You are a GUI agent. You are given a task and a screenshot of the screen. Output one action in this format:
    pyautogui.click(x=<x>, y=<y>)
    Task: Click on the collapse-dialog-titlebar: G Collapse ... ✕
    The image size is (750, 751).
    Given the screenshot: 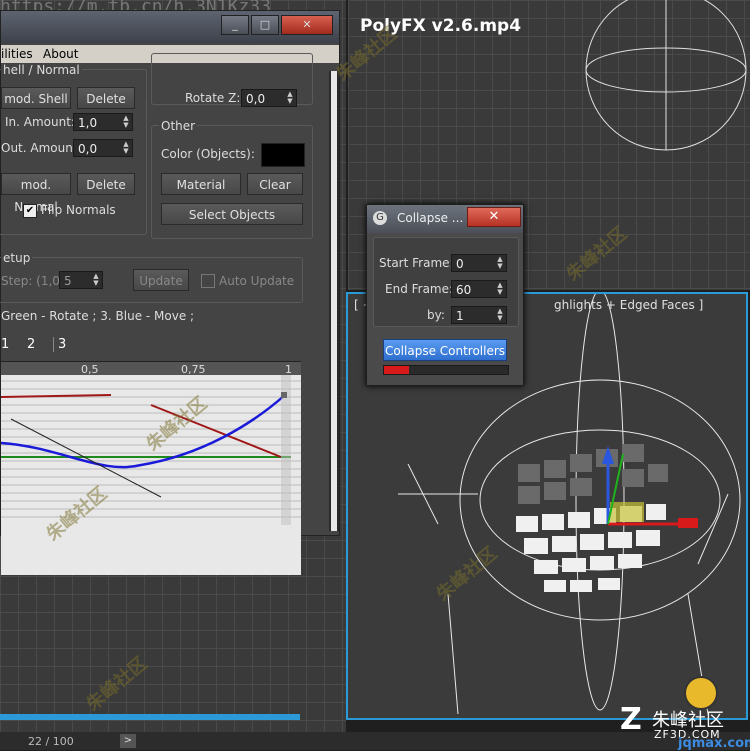 What is the action you would take?
    pyautogui.click(x=445, y=219)
    